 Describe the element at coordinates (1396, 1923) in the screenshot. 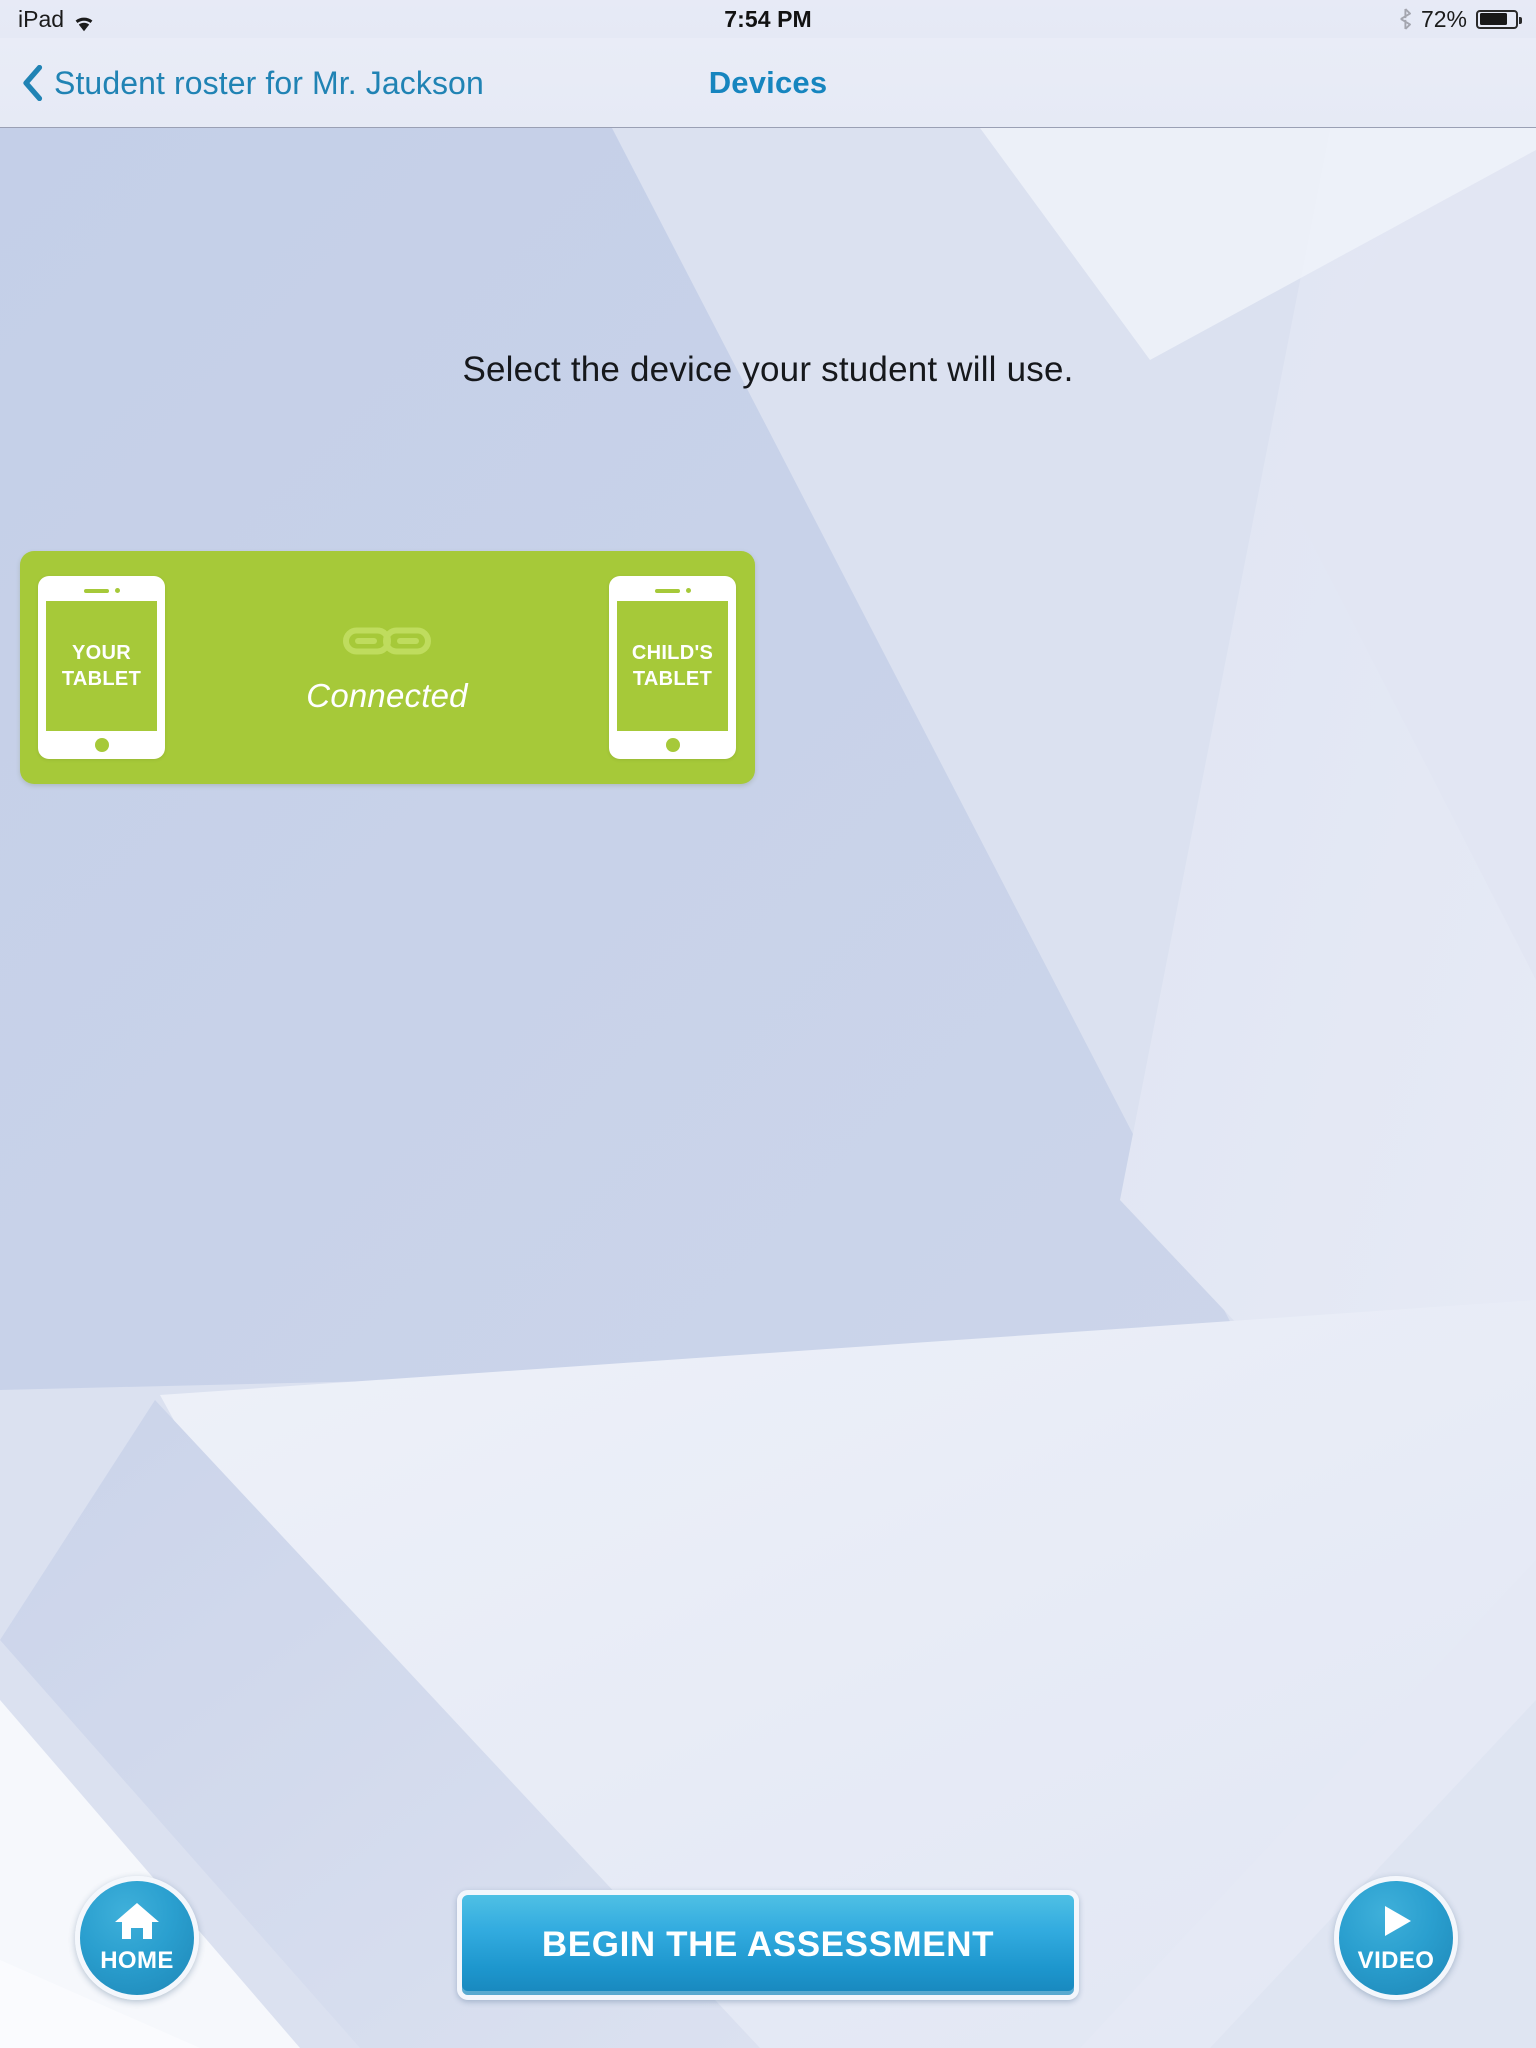

I see `play-icon` at that location.